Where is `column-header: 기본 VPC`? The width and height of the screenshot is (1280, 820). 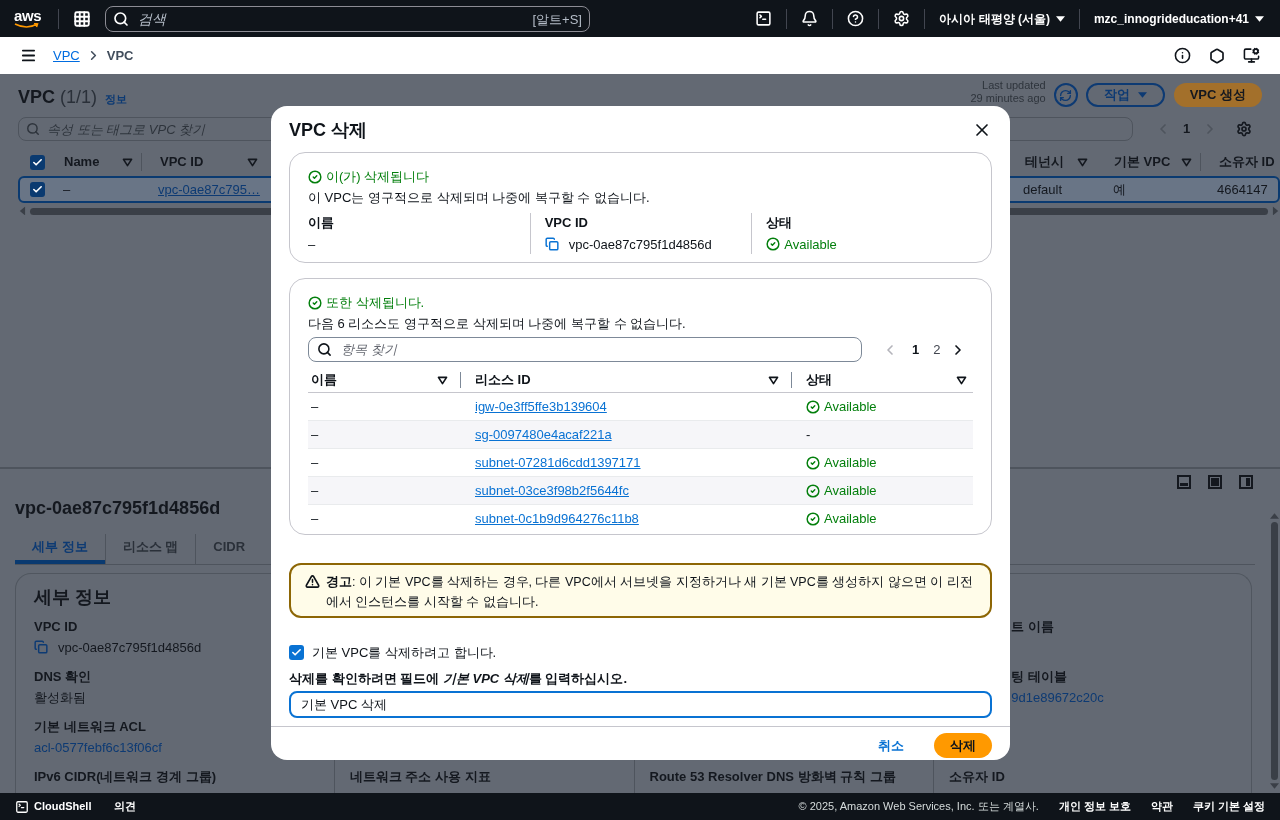 column-header: 기본 VPC is located at coordinates (1142, 162).